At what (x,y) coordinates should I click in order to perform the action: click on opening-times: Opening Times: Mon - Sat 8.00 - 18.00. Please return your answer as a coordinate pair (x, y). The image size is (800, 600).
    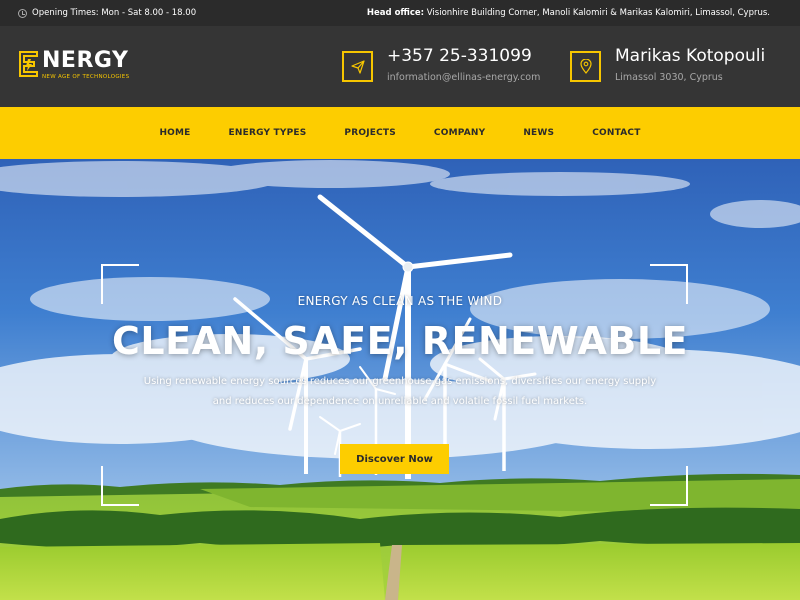
    Looking at the image, I should click on (107, 13).